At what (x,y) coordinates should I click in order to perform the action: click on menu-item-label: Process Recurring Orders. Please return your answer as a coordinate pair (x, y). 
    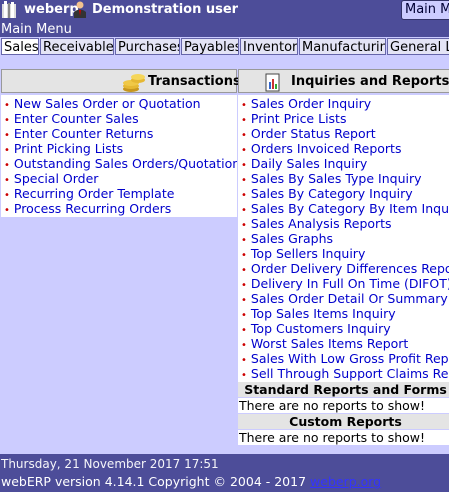
    Looking at the image, I should click on (92, 208).